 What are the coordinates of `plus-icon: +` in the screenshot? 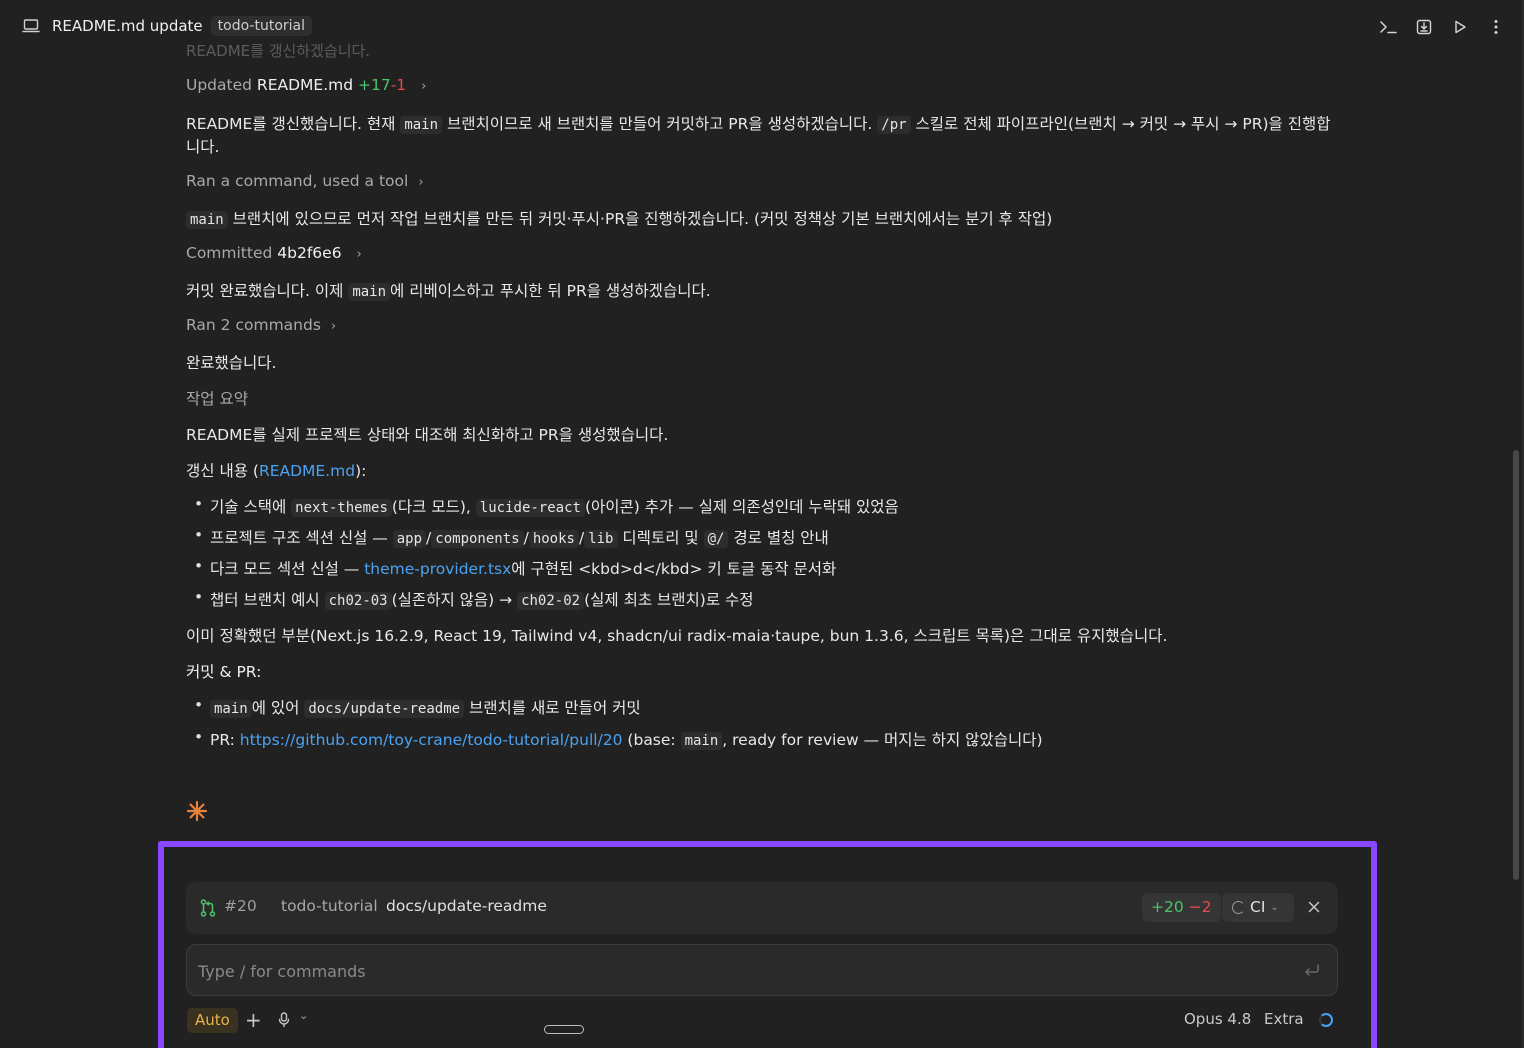 It's located at (254, 1020).